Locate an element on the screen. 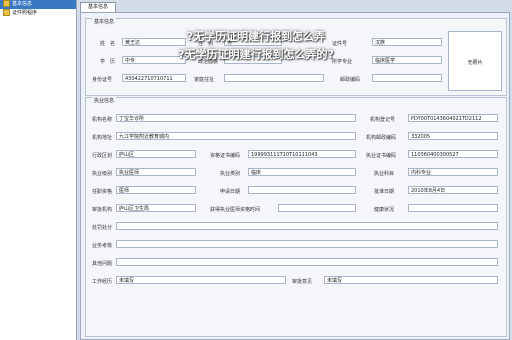 The width and height of the screenshot is (512, 340). authority-field: 庐山区卫生局 is located at coordinates (156, 208).